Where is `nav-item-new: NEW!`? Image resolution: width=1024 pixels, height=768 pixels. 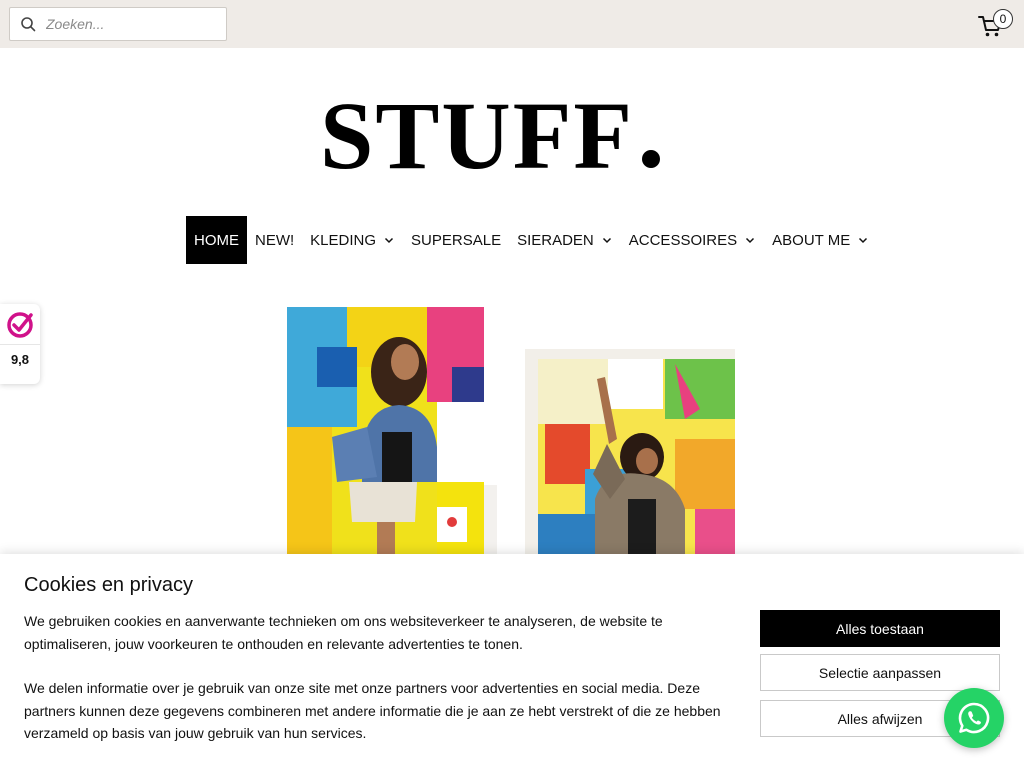 nav-item-new: NEW! is located at coordinates (274, 240).